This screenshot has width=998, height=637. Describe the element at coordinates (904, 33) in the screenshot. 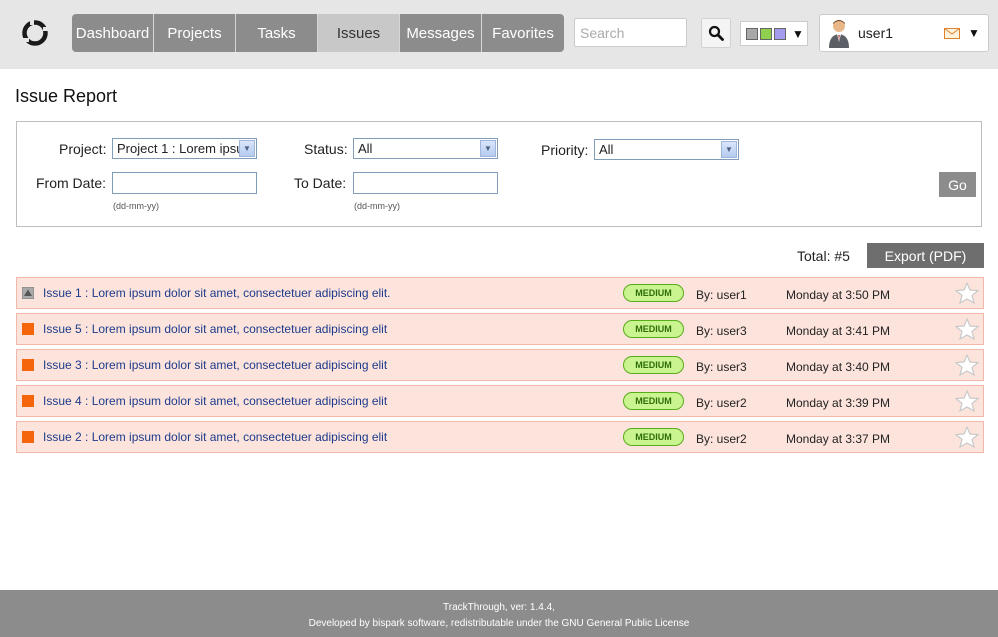

I see `user-menu: user1 ▼` at that location.